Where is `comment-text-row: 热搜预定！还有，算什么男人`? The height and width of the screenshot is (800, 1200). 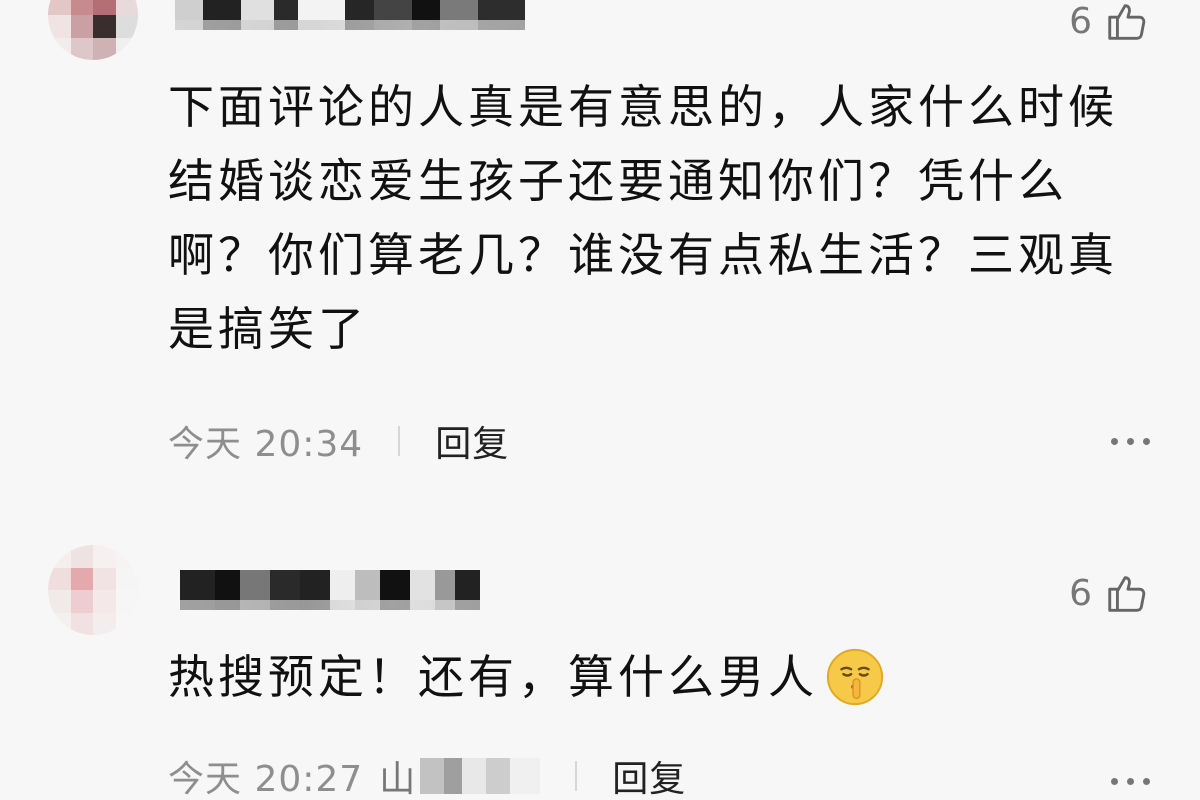
comment-text-row: 热搜预定！还有，算什么男人 is located at coordinates (648, 677).